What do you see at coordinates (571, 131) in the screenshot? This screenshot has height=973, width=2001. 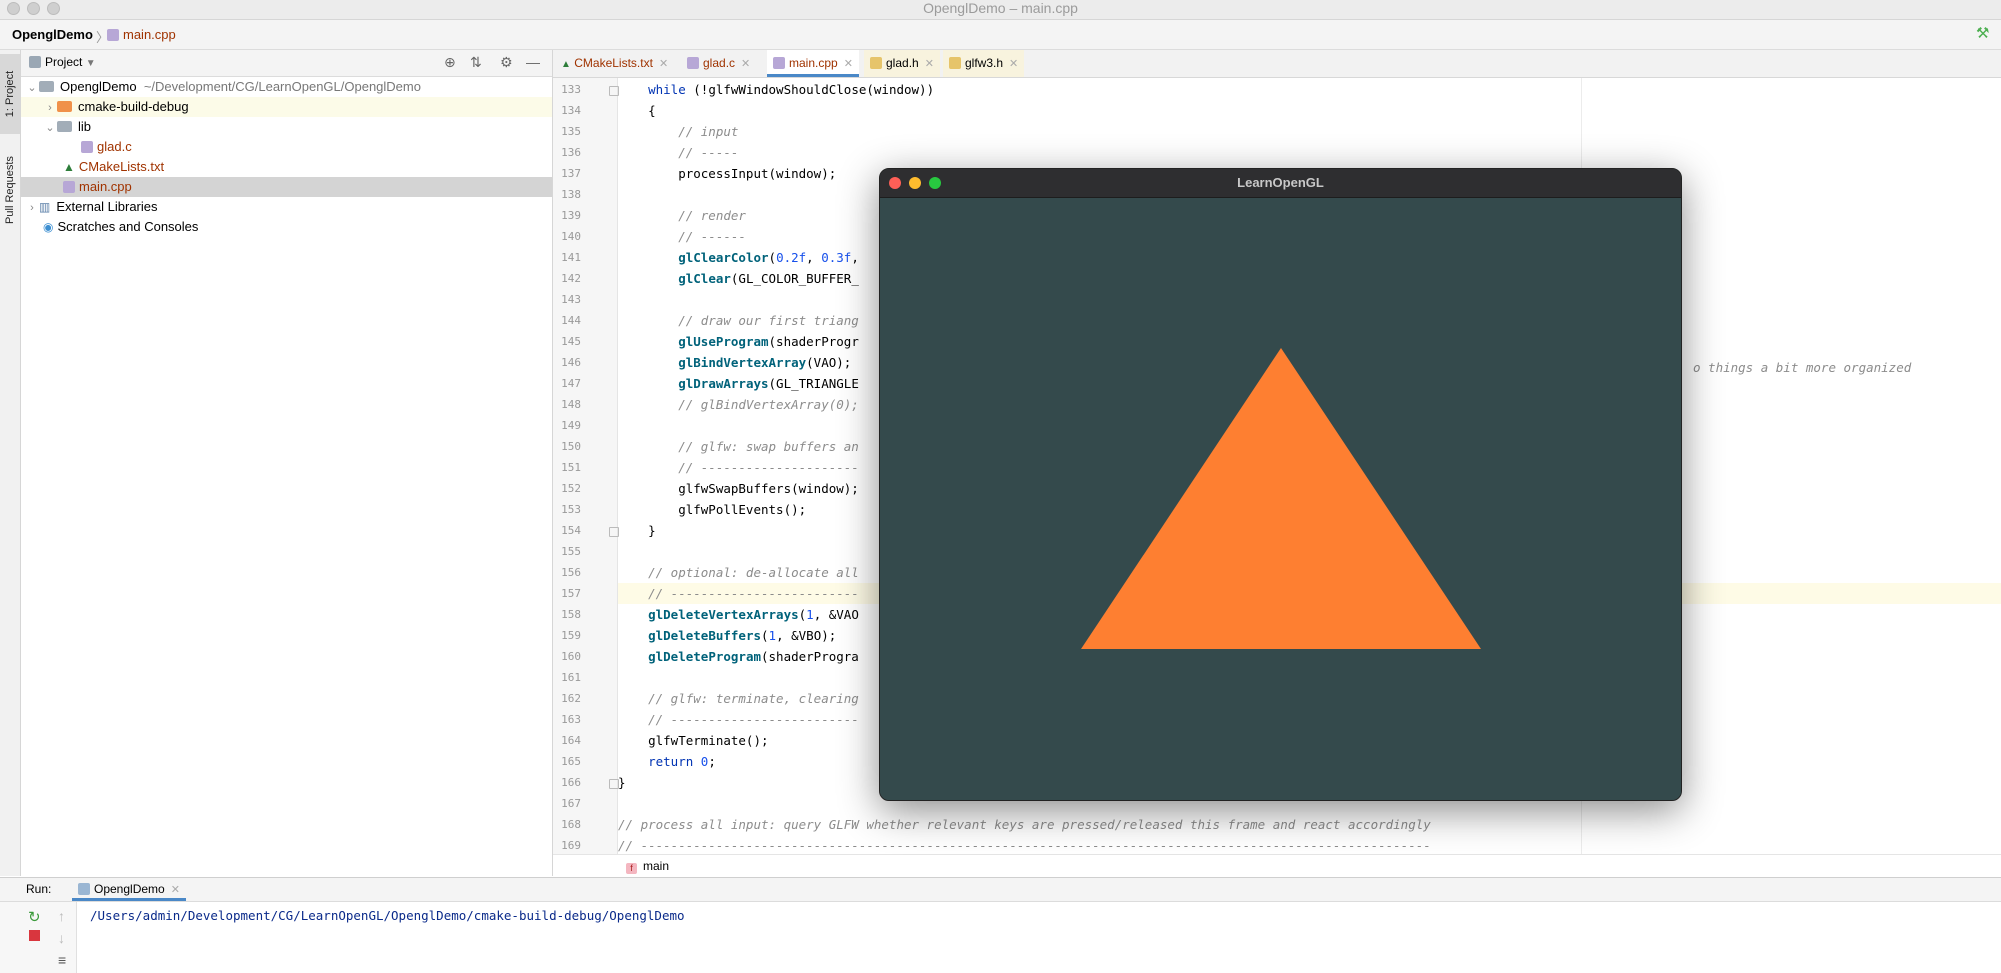 I see `line-number: 135` at bounding box center [571, 131].